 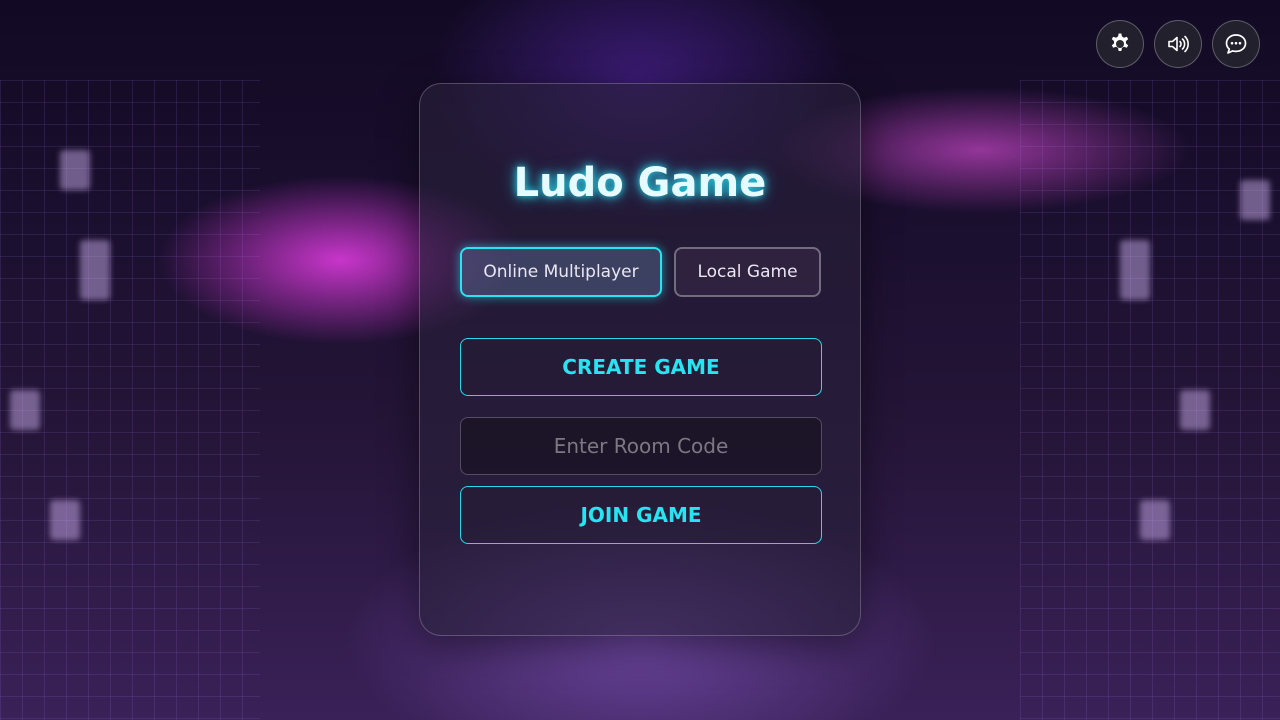 What do you see at coordinates (641, 515) in the screenshot?
I see `join-game-button: JOIN GAME` at bounding box center [641, 515].